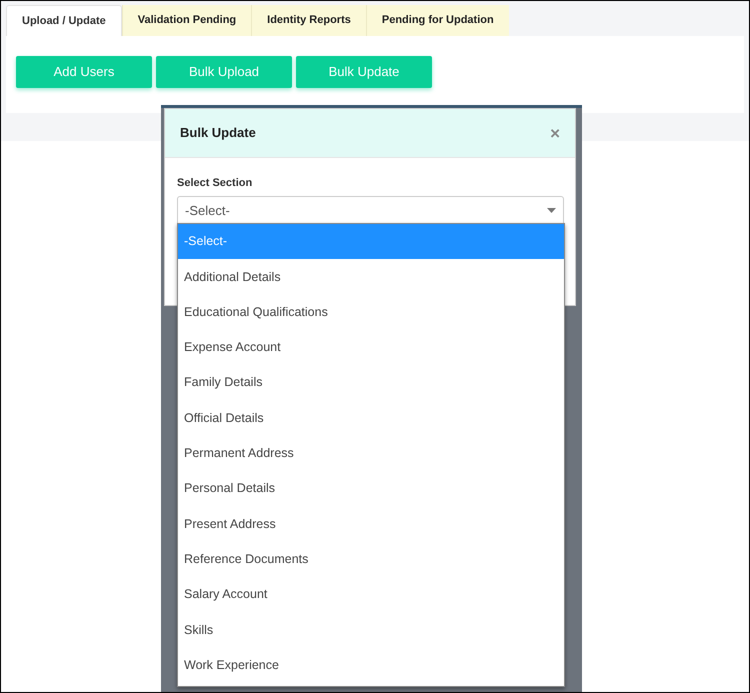 This screenshot has height=693, width=750. What do you see at coordinates (371, 348) in the screenshot?
I see `dropdown-option: Expense Account` at bounding box center [371, 348].